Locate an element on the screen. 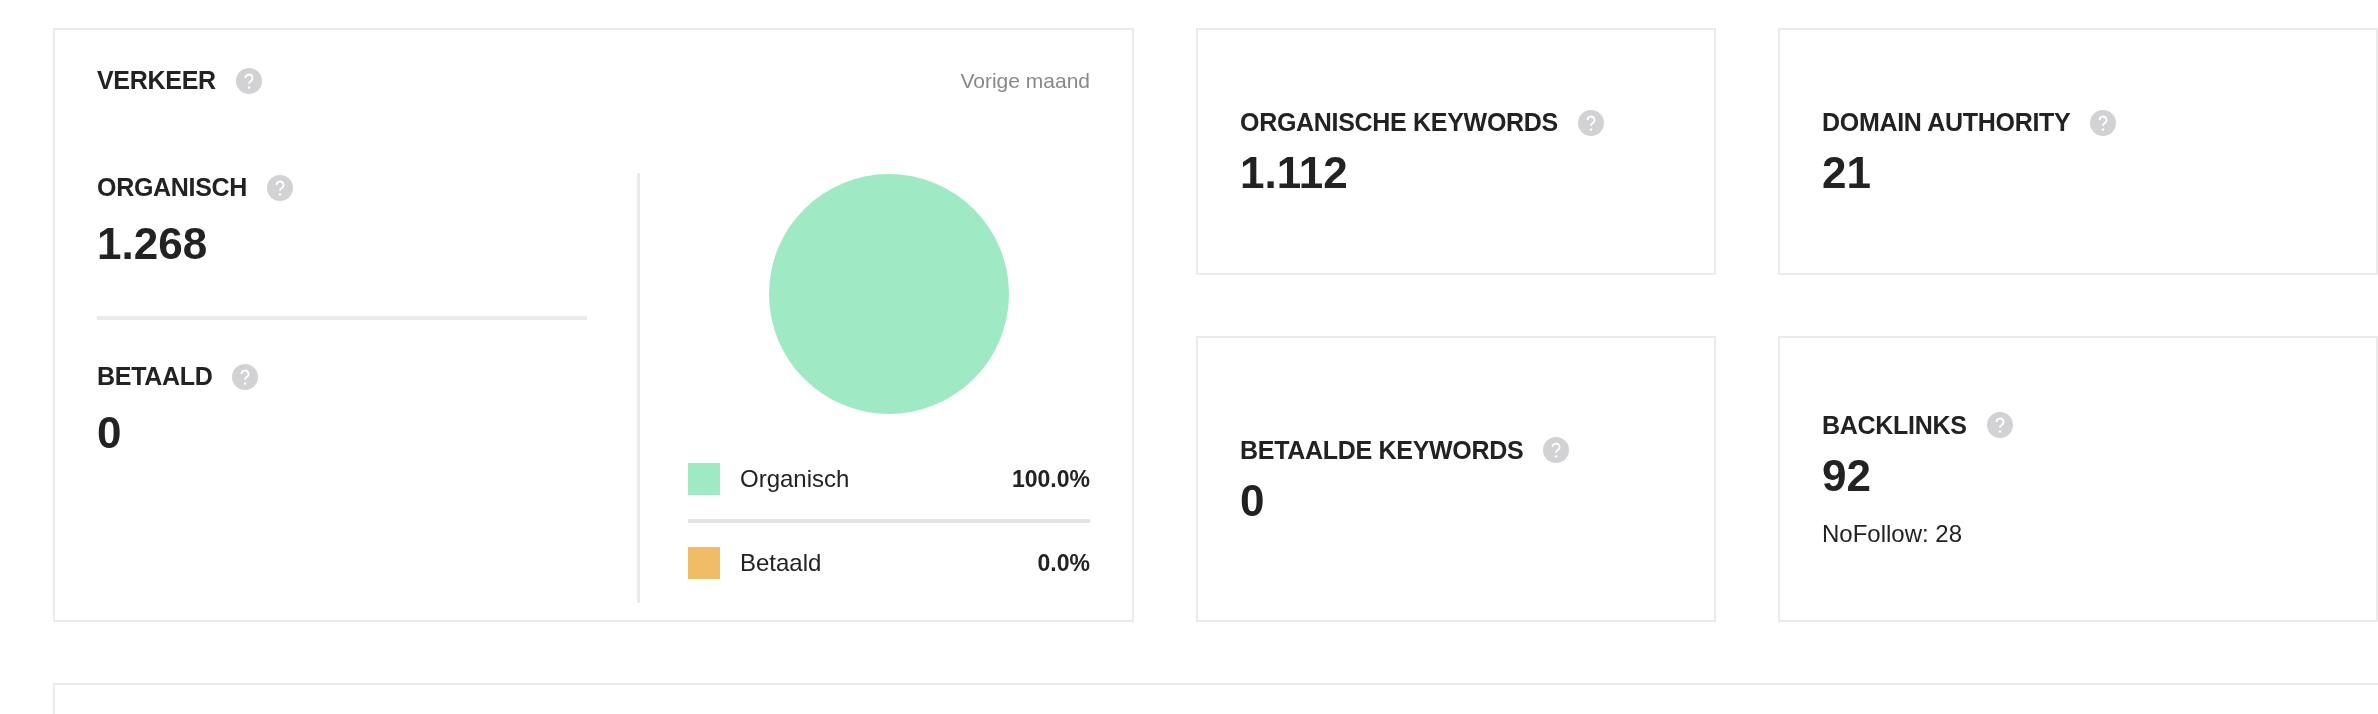 The width and height of the screenshot is (2378, 714). metric-label: BETAALD is located at coordinates (155, 376).